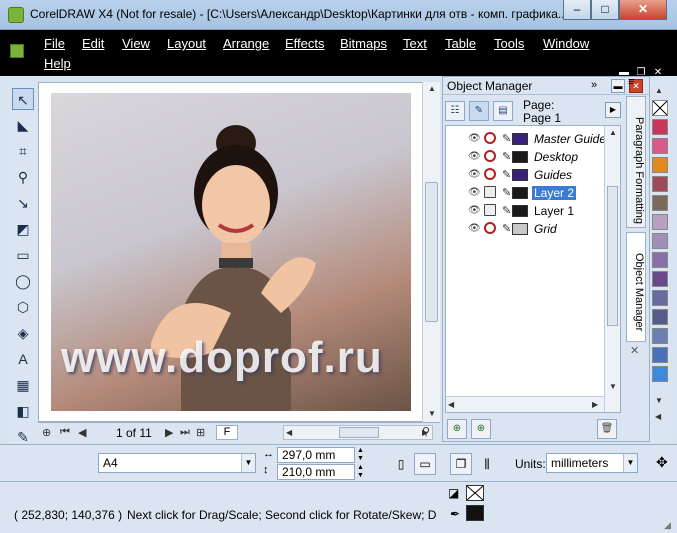  I want to click on vertical-scroll-thumb, so click(431, 252).